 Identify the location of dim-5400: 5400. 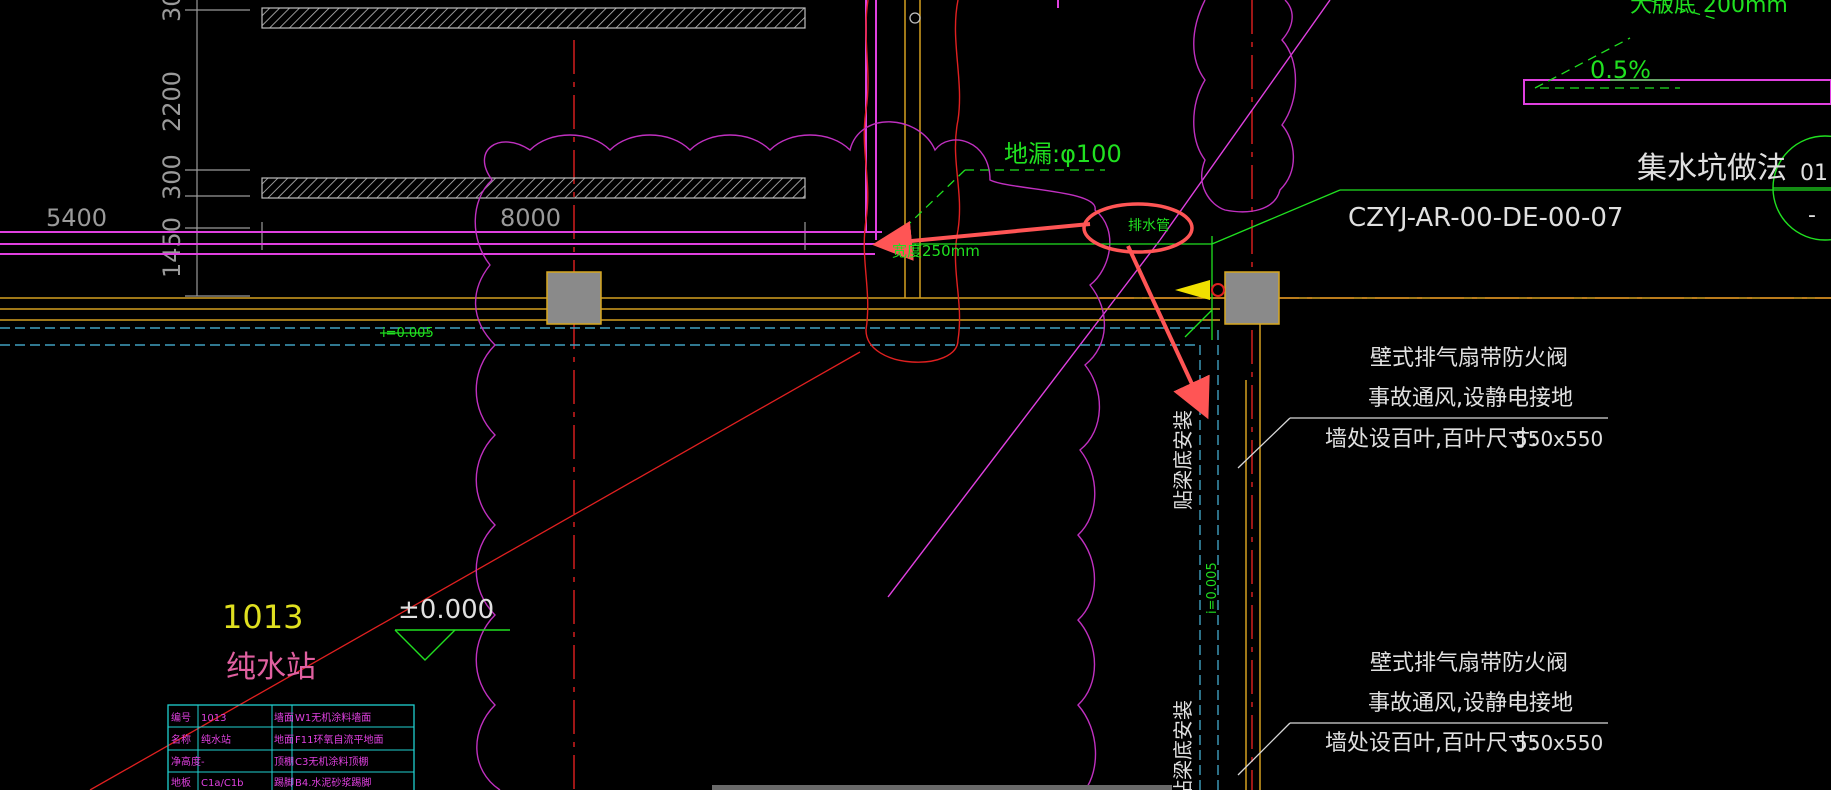
(76, 218).